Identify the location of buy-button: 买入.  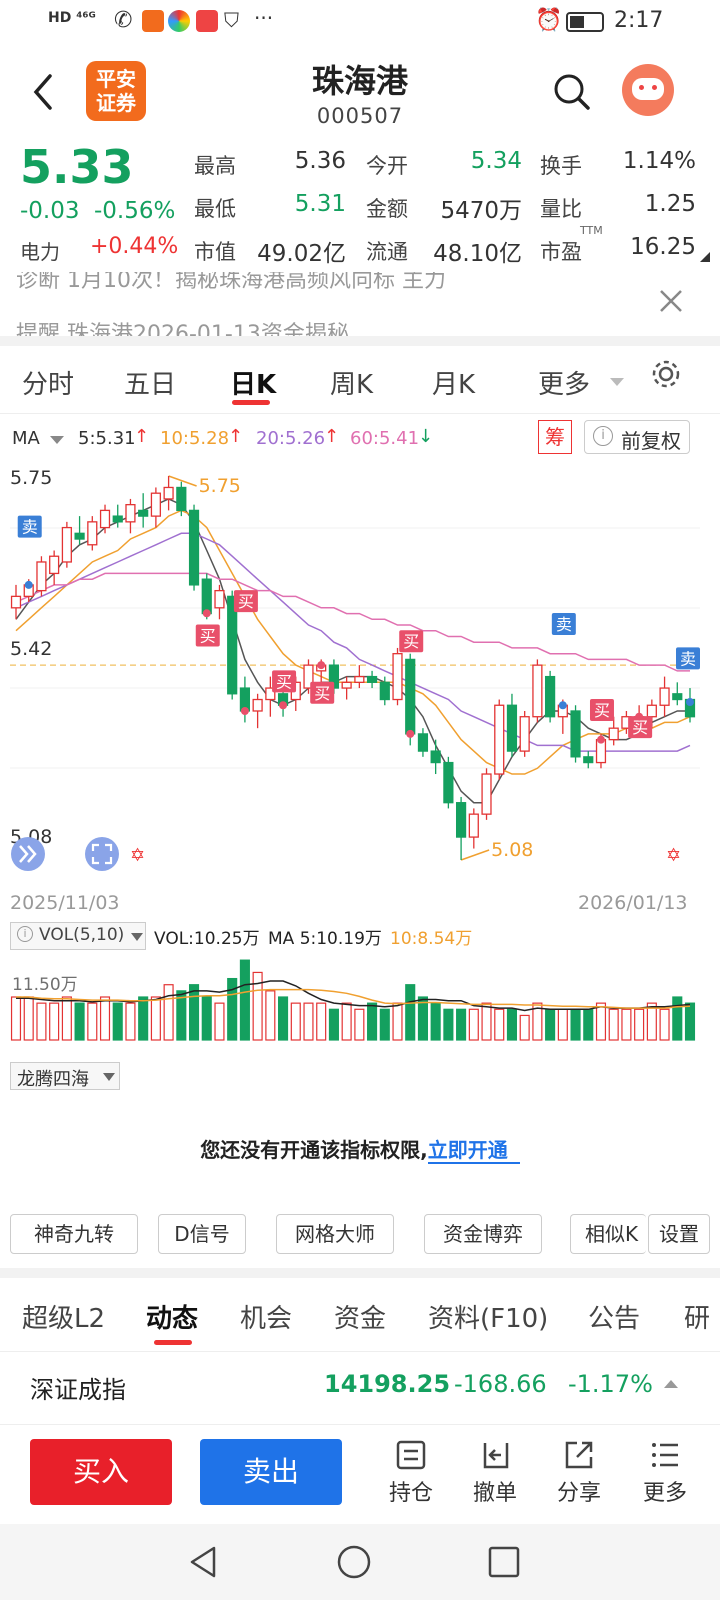
(101, 1472).